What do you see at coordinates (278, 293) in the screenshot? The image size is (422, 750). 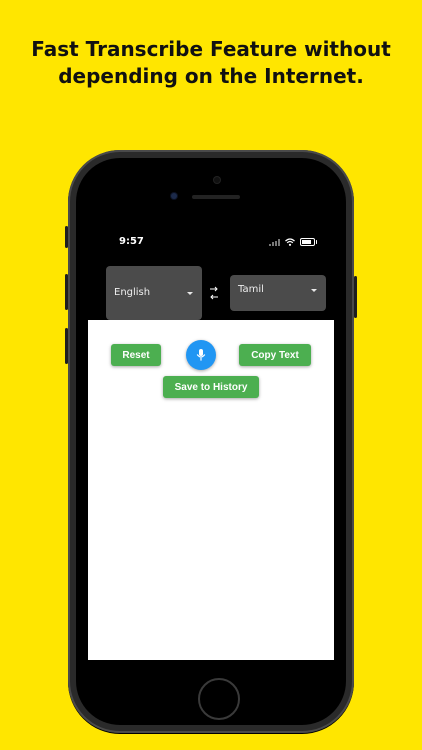 I see `target-language-dropdown: Tamil` at bounding box center [278, 293].